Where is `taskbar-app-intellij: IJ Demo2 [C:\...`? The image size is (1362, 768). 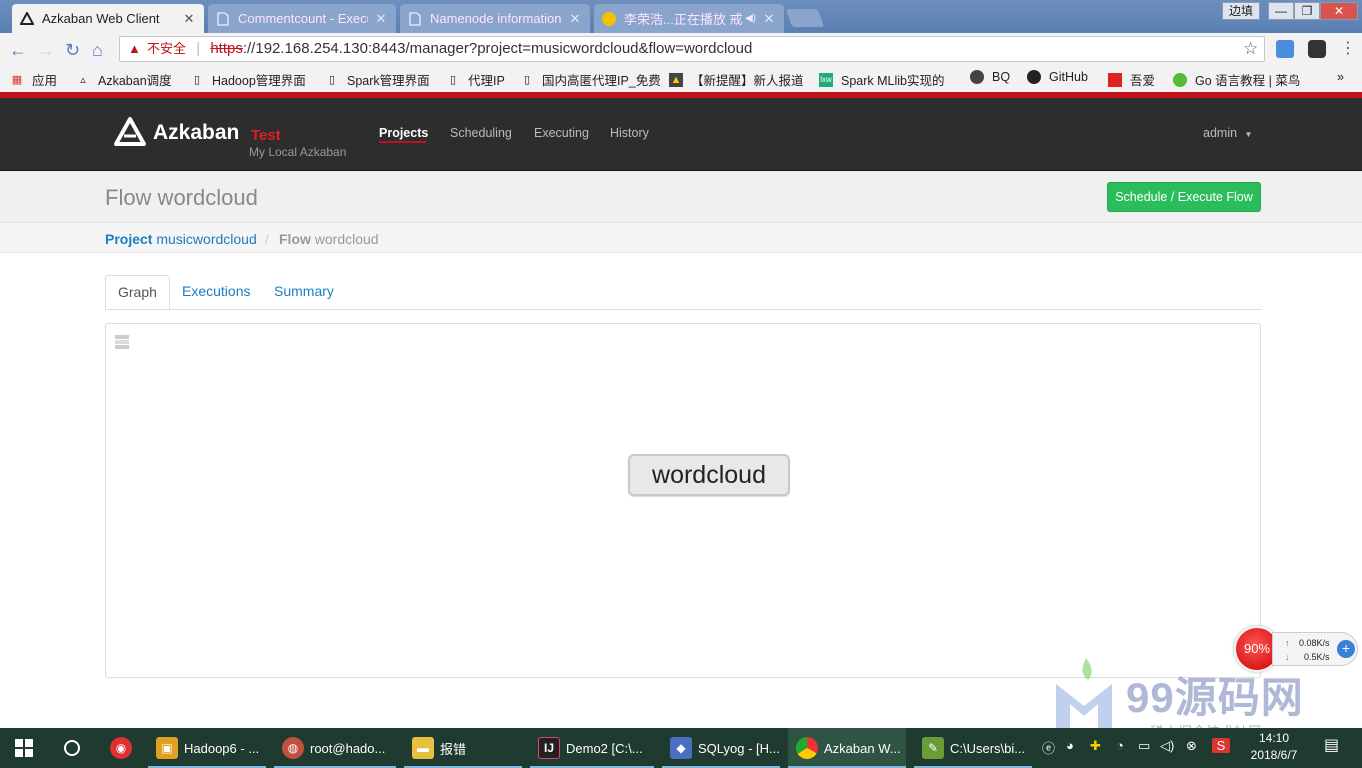 taskbar-app-intellij: IJ Demo2 [C:\... is located at coordinates (592, 748).